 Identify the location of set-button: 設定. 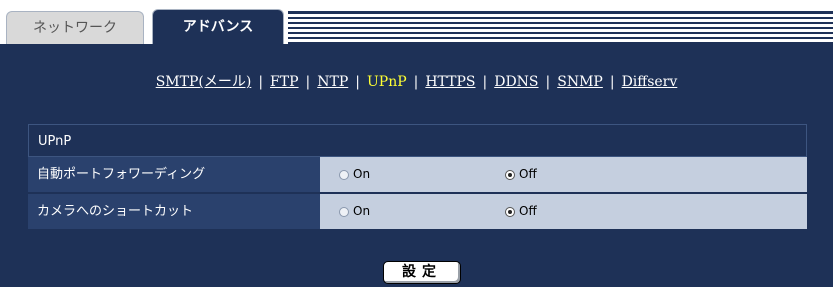
(422, 272).